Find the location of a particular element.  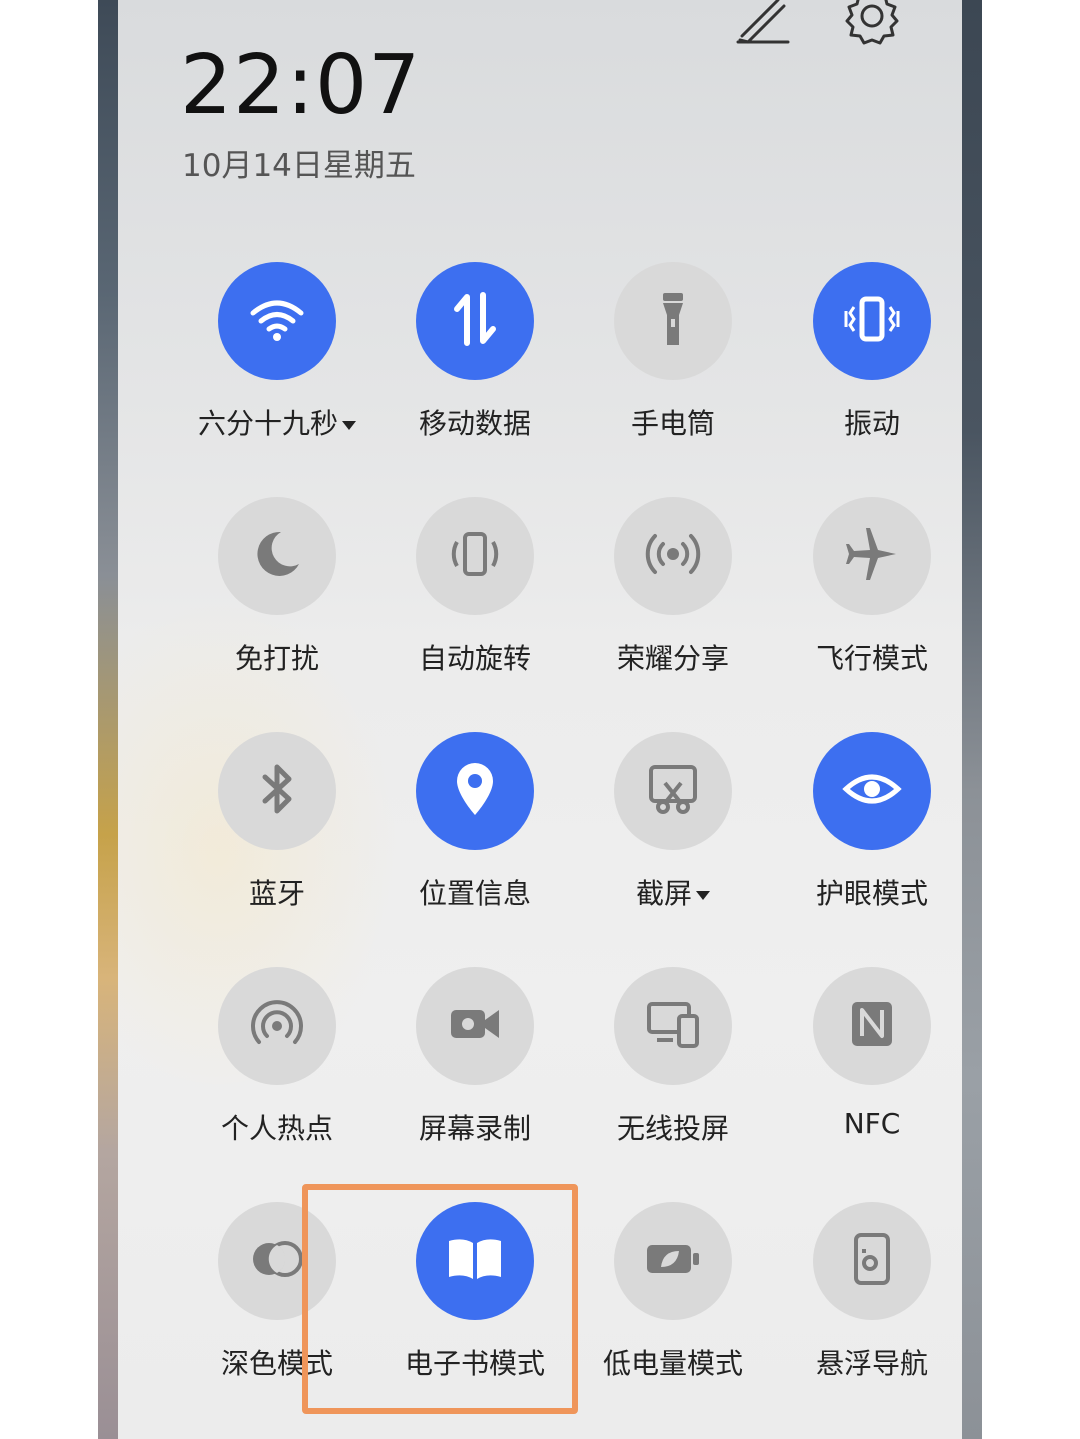

tile-hotspot: 个人热点 is located at coordinates (277, 1067).